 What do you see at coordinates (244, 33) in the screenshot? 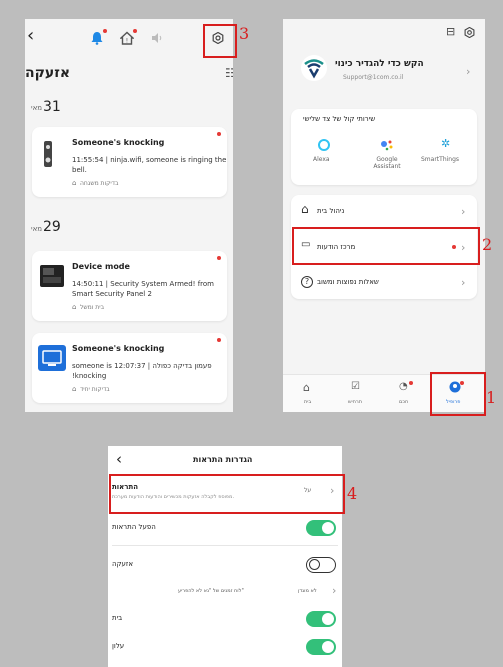
I see `callout-number: 3` at bounding box center [244, 33].